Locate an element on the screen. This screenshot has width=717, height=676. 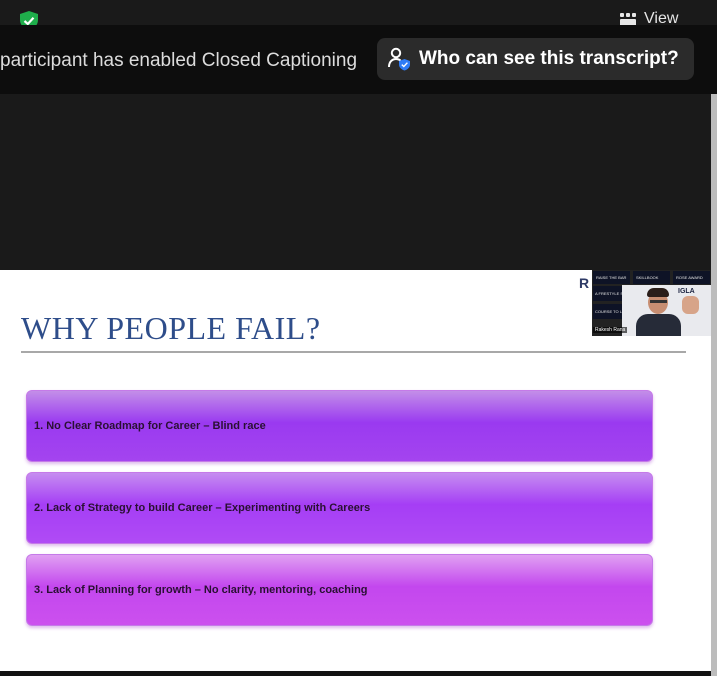
presenter-hand is located at coordinates (690, 305).